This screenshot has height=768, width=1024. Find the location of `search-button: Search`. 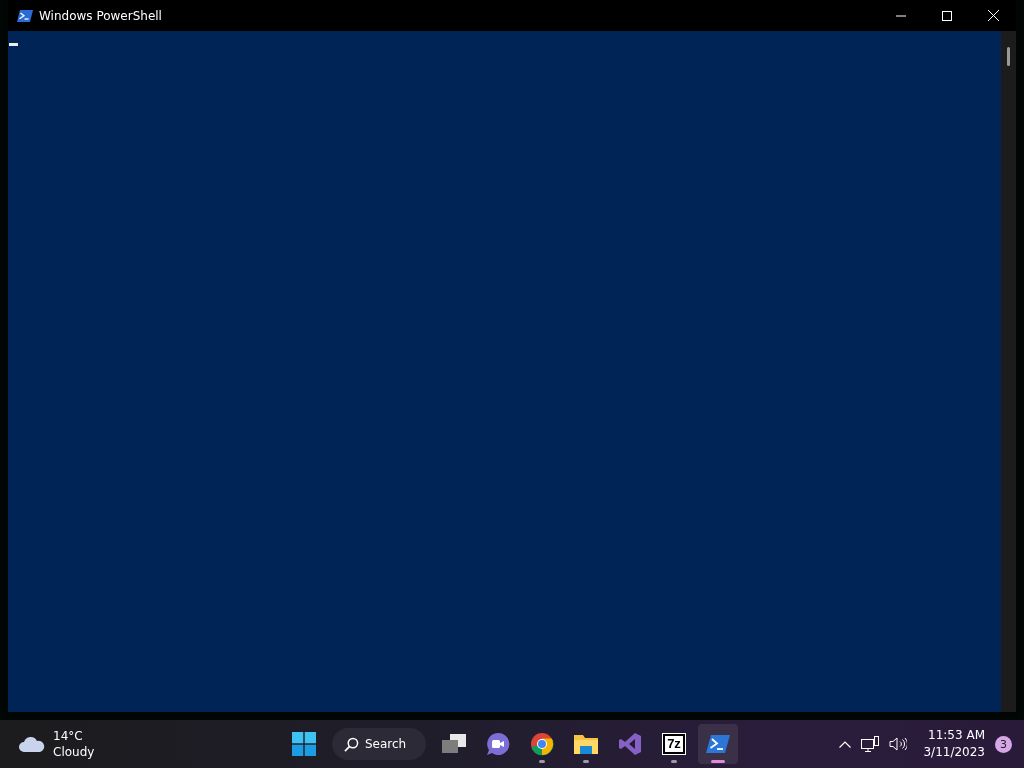

search-button: Search is located at coordinates (379, 744).